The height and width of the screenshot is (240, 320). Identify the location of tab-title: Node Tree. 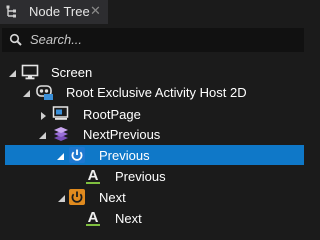
(59, 11).